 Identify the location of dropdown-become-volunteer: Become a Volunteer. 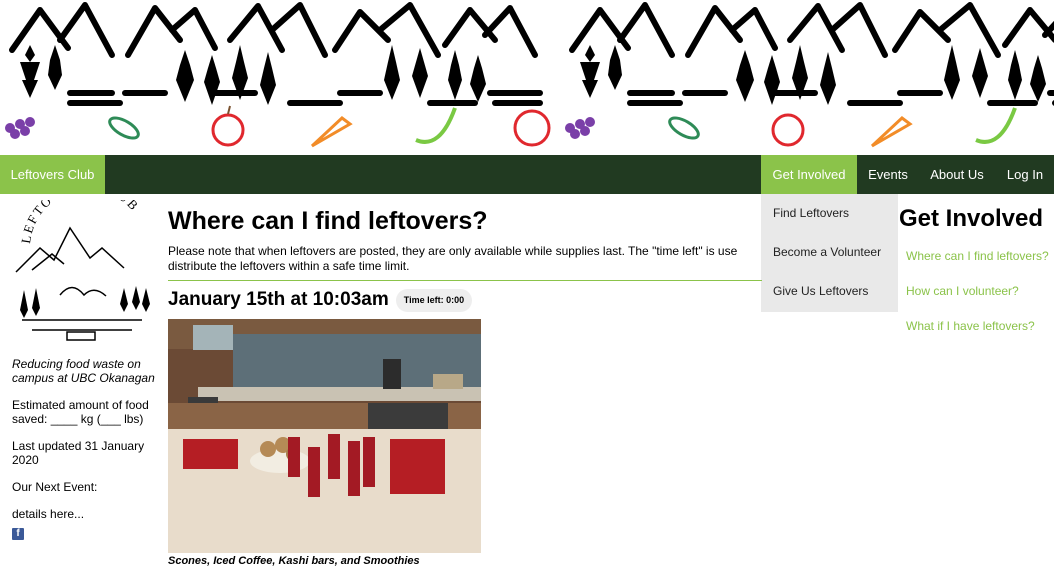
(829, 252).